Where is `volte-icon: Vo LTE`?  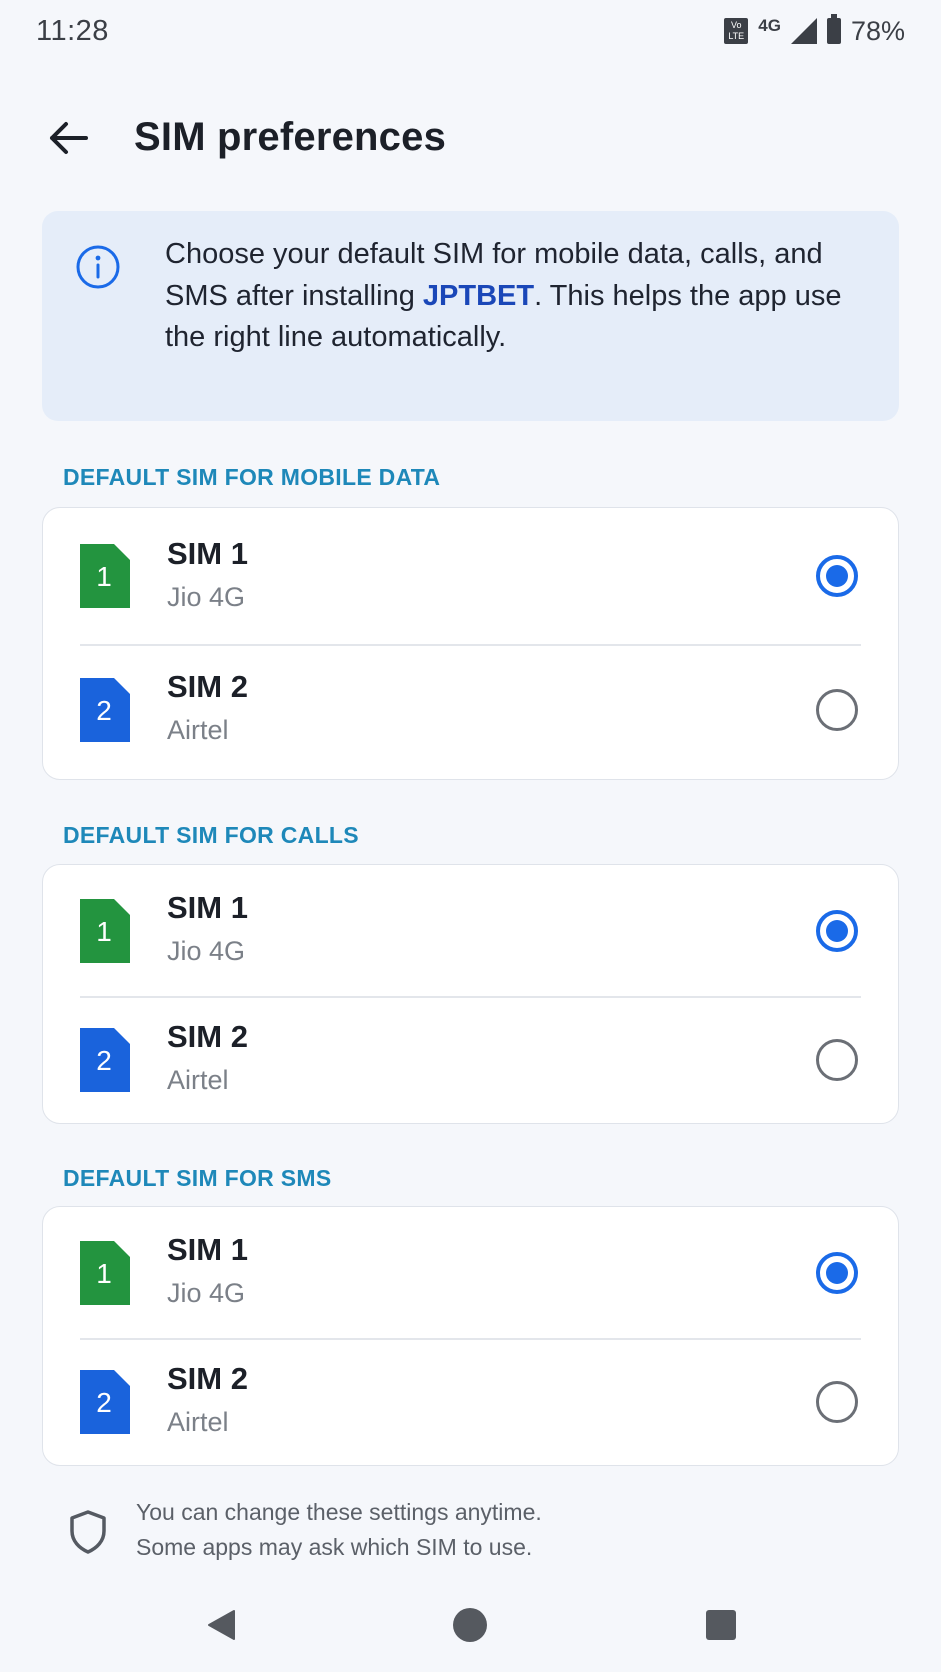 volte-icon: Vo LTE is located at coordinates (736, 31).